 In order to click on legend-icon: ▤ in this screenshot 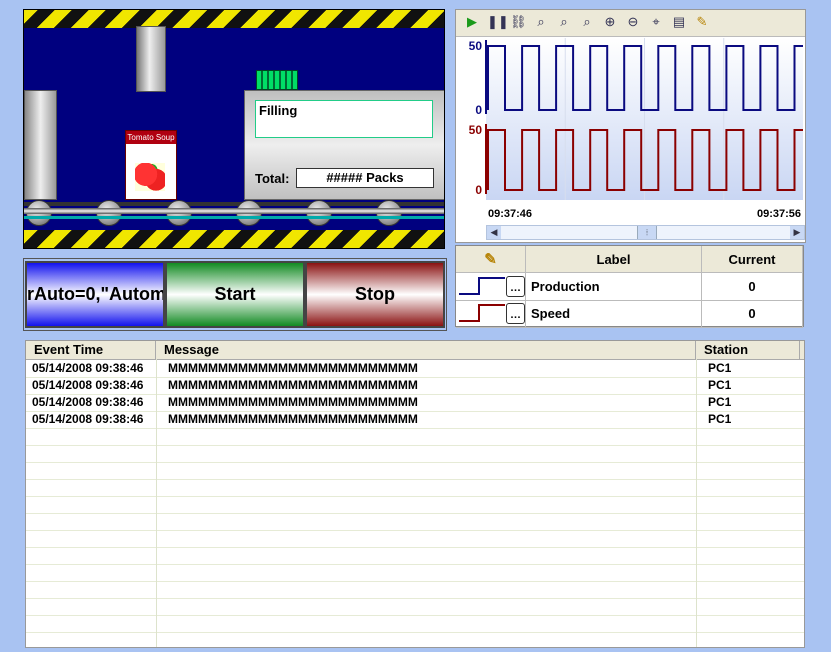, I will do `click(679, 22)`.